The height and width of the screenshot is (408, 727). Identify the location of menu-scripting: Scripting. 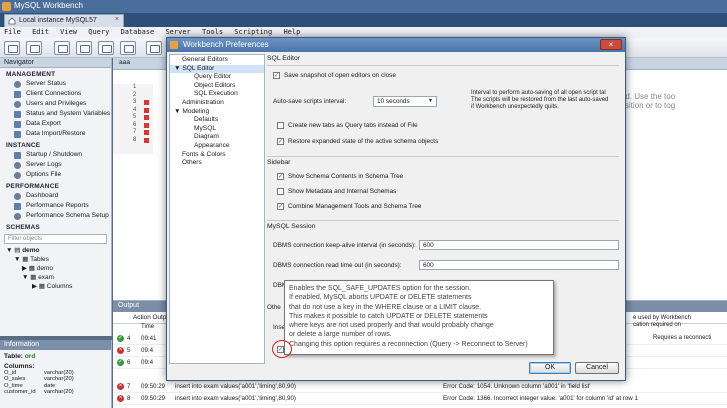
(253, 32).